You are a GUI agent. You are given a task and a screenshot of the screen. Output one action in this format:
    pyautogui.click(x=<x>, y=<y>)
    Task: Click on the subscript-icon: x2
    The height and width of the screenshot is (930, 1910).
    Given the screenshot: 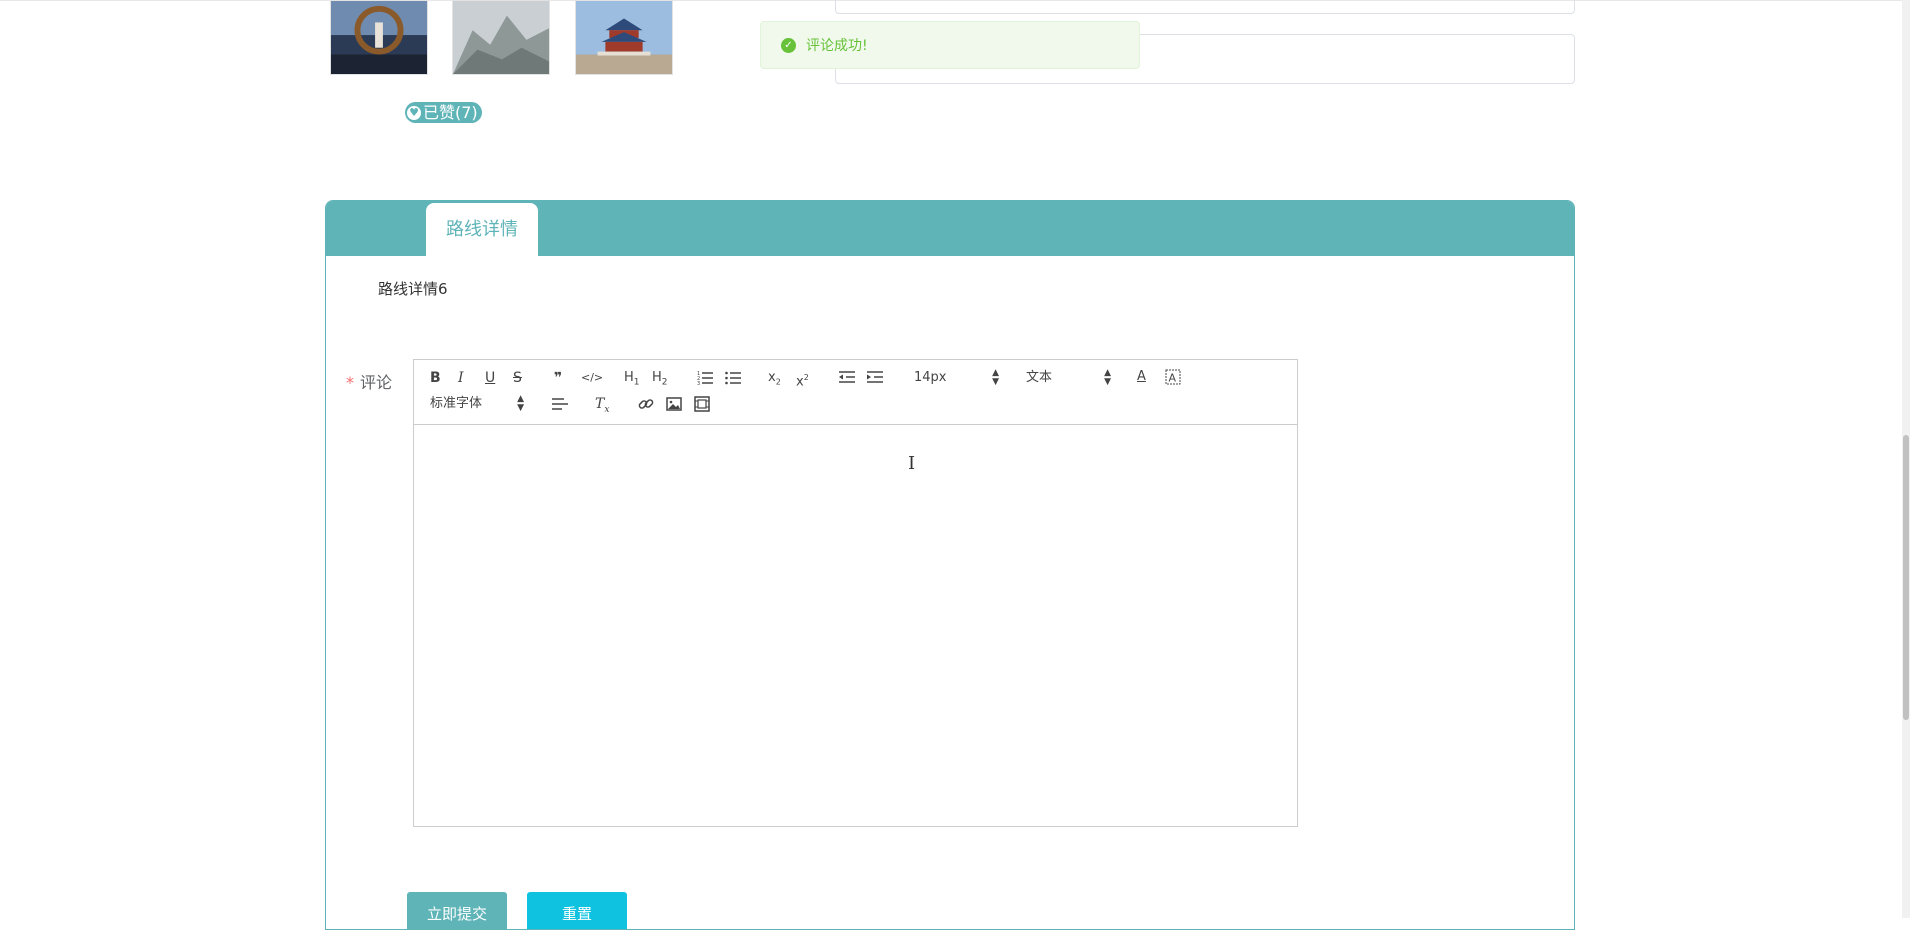 What is the action you would take?
    pyautogui.click(x=774, y=378)
    